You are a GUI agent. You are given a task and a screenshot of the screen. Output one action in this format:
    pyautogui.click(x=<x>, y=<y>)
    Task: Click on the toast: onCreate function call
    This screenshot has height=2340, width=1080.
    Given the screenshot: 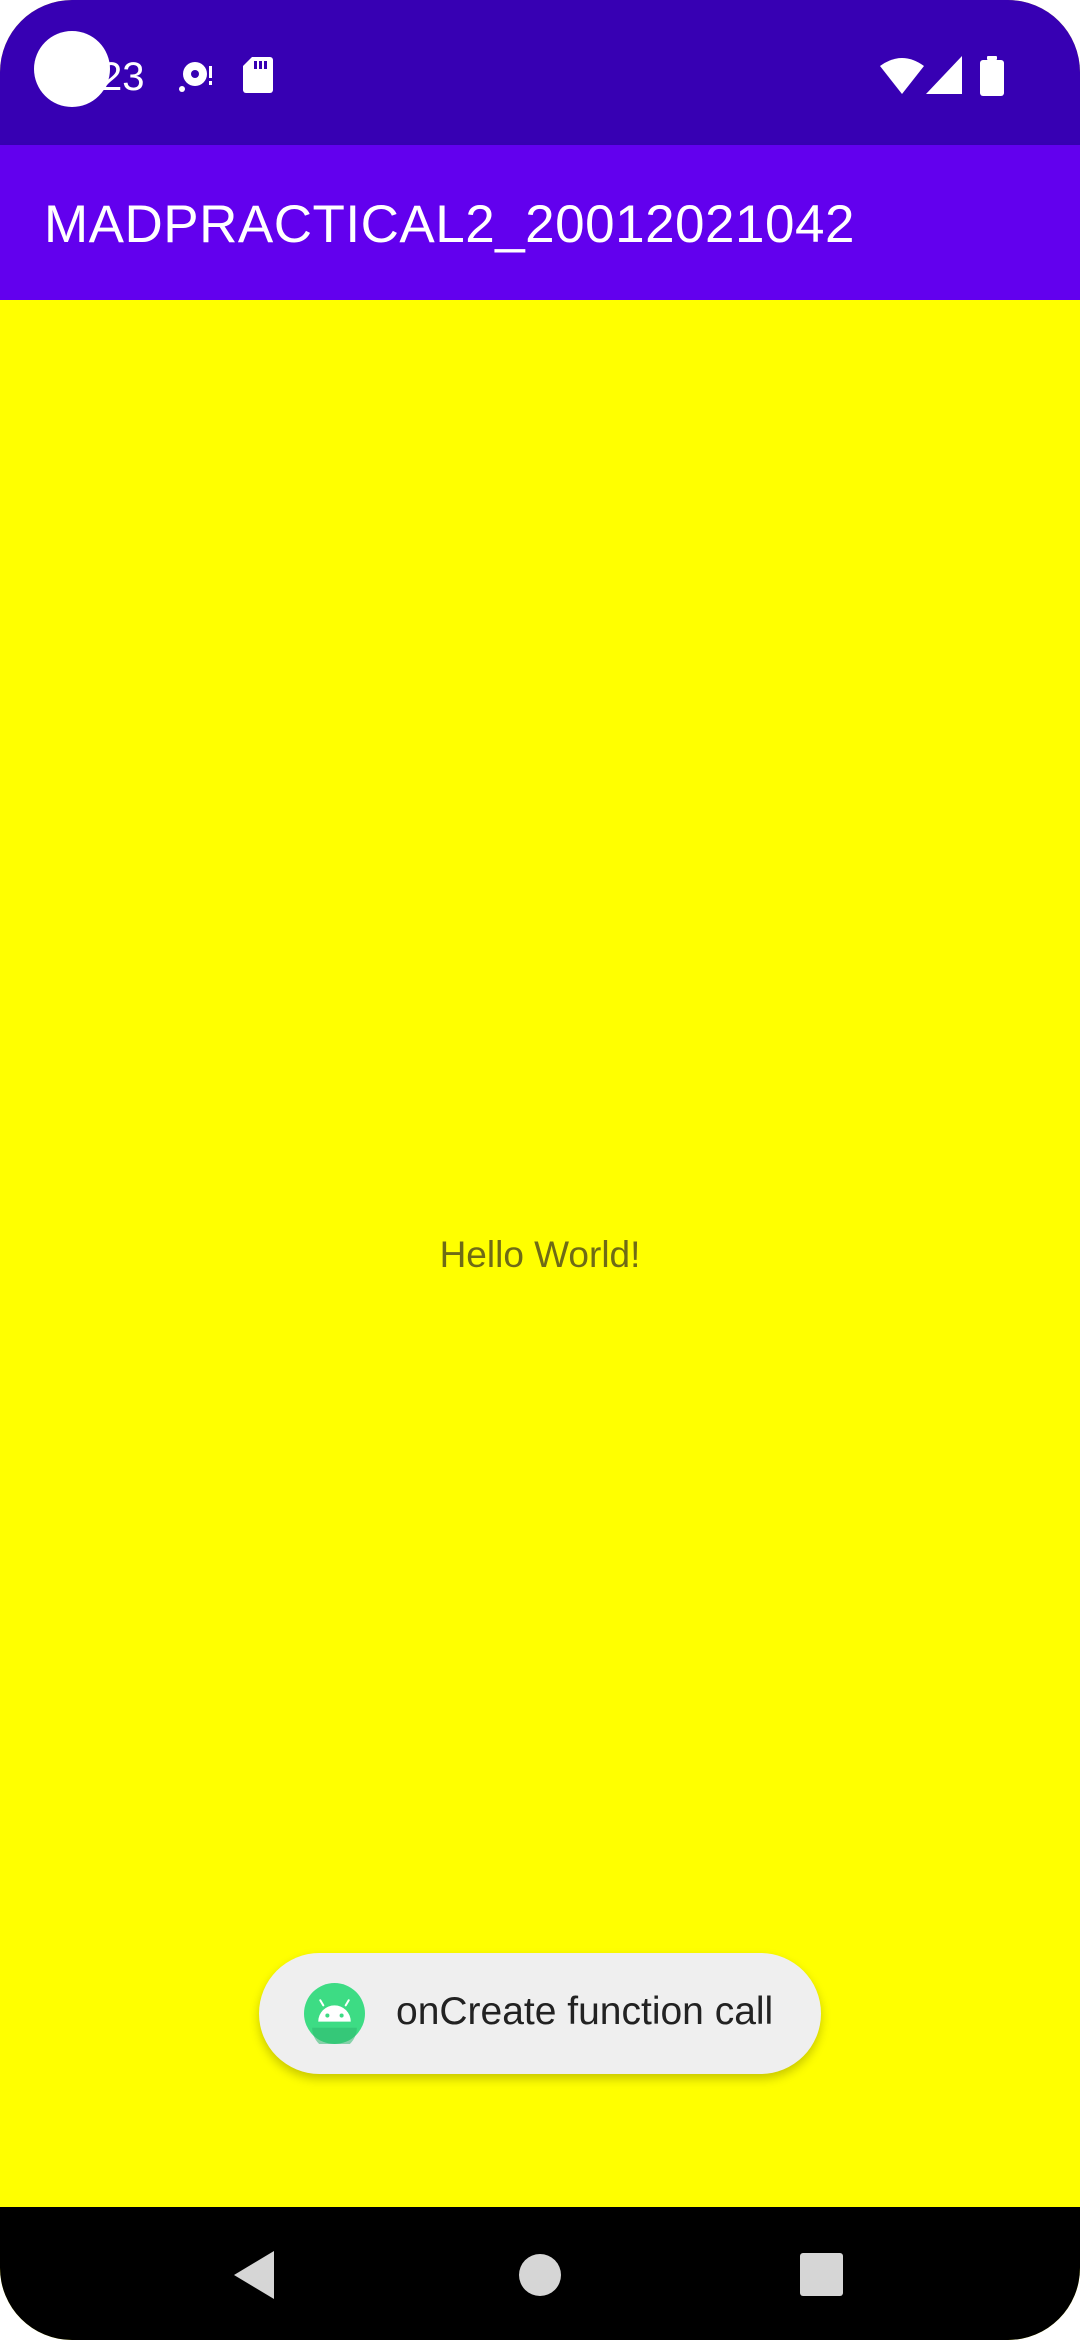 What is the action you would take?
    pyautogui.click(x=540, y=2013)
    